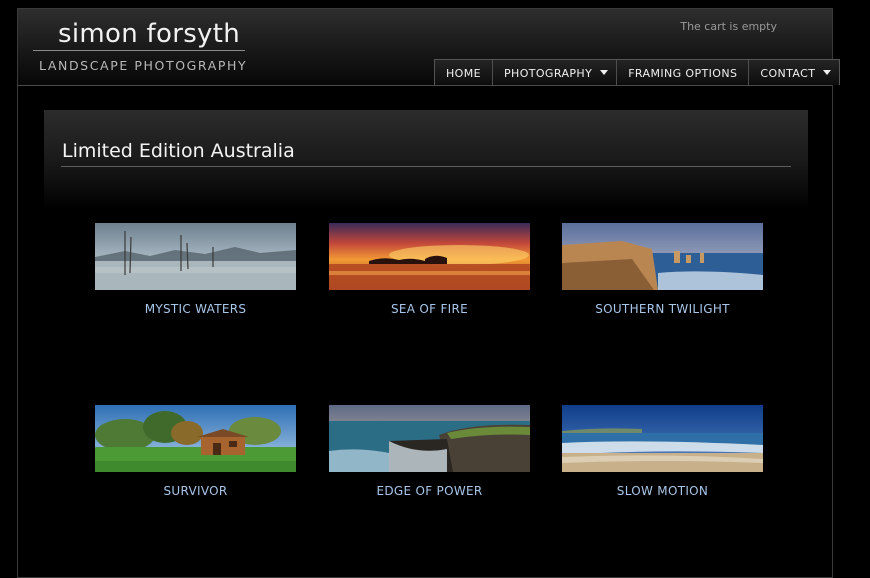  I want to click on nav-item-photography: PHOTOGRAPHY, so click(554, 72).